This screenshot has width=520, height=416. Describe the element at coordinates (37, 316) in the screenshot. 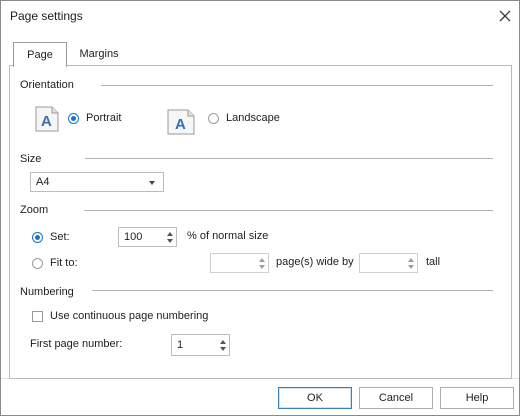

I see `continuous-numbering-checkbox` at that location.